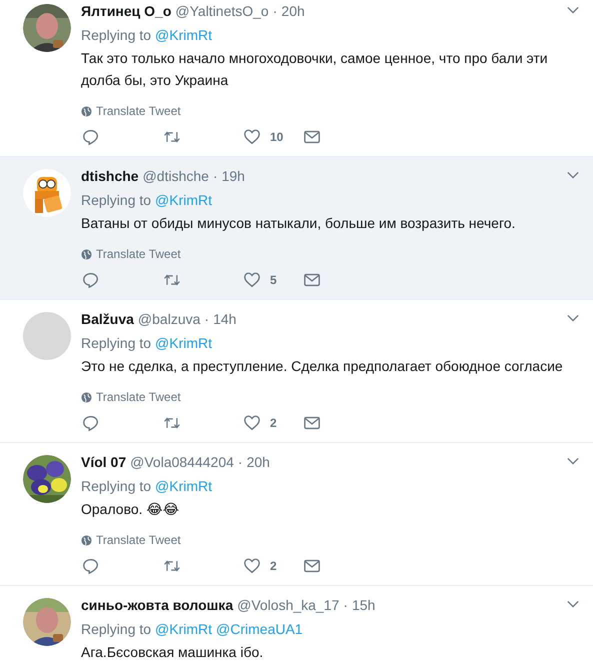 Image resolution: width=593 pixels, height=670 pixels. I want to click on timestamp: 14h, so click(224, 319).